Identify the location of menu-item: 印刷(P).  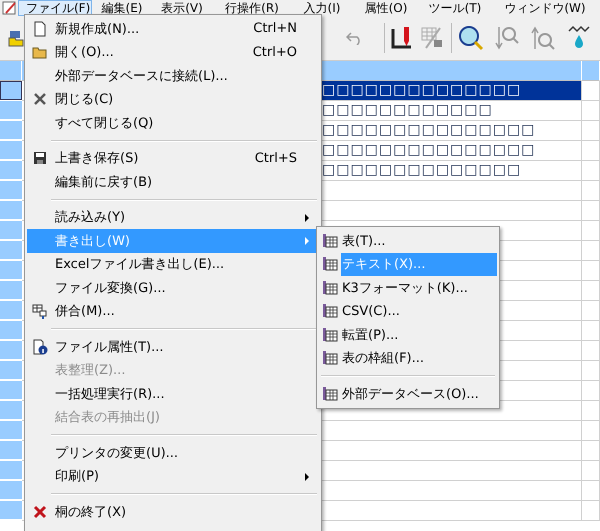
(173, 476).